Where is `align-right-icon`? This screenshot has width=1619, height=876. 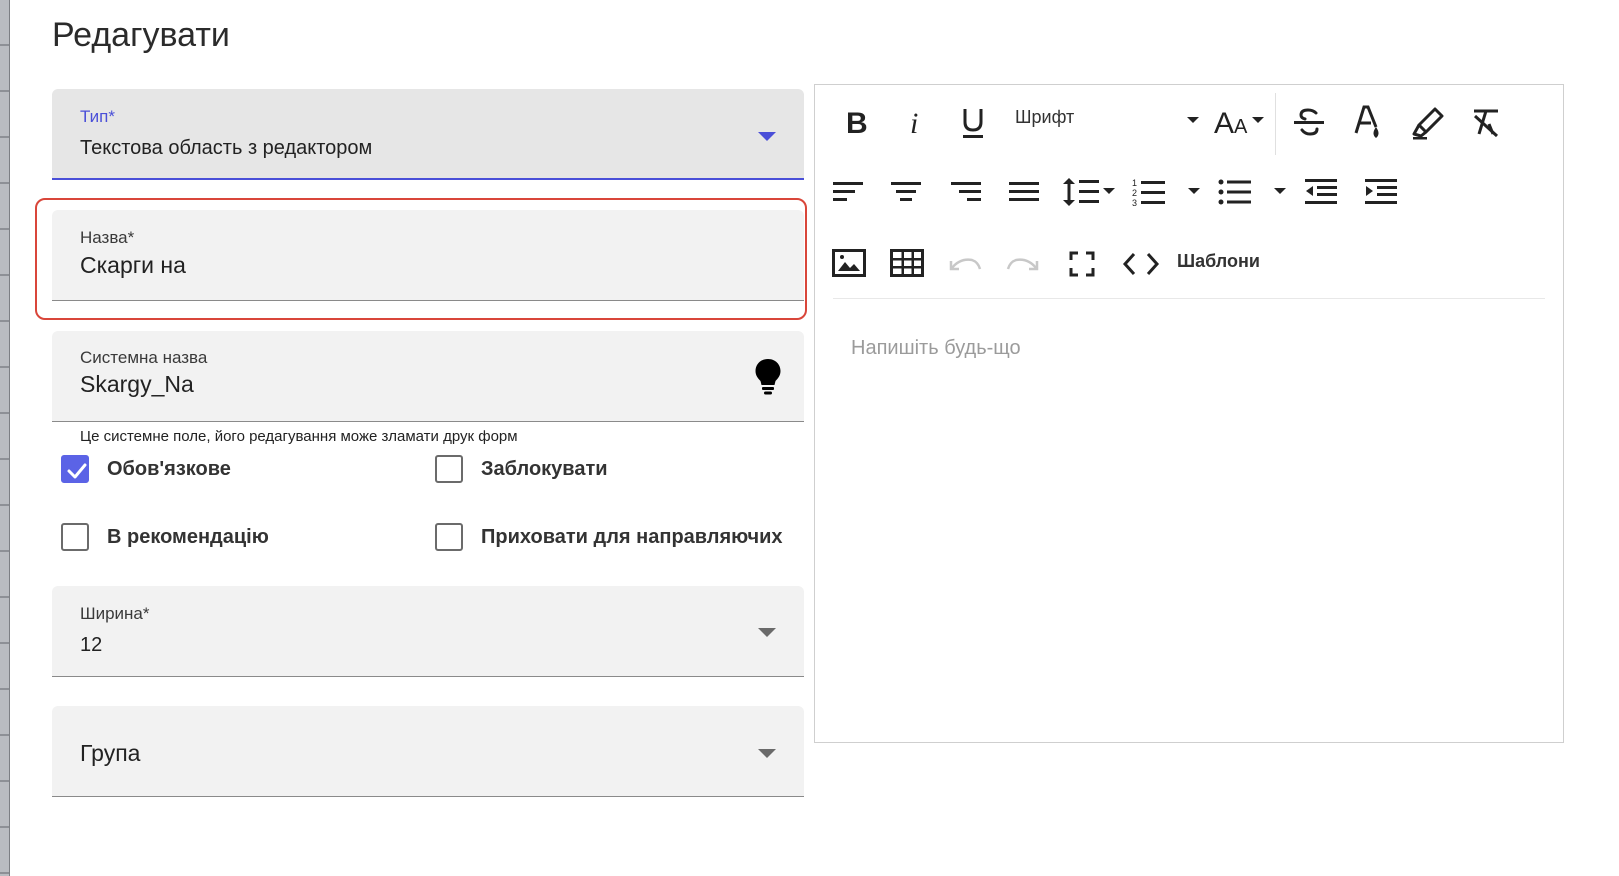 align-right-icon is located at coordinates (966, 191).